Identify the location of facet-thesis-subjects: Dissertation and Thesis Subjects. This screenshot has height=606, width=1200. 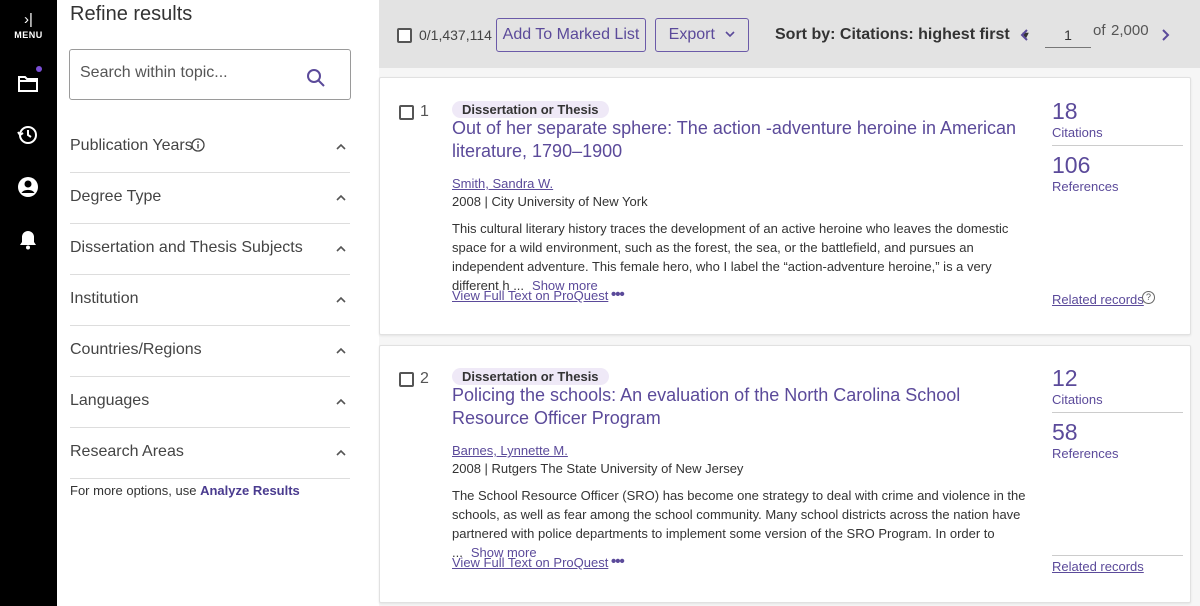
(210, 249).